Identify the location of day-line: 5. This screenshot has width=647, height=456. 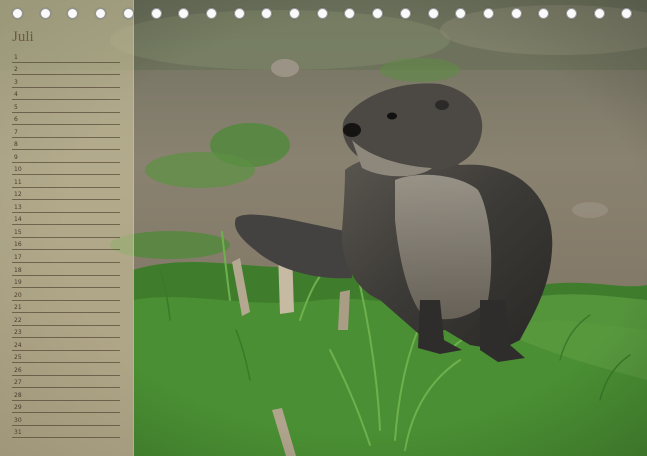
(66, 106).